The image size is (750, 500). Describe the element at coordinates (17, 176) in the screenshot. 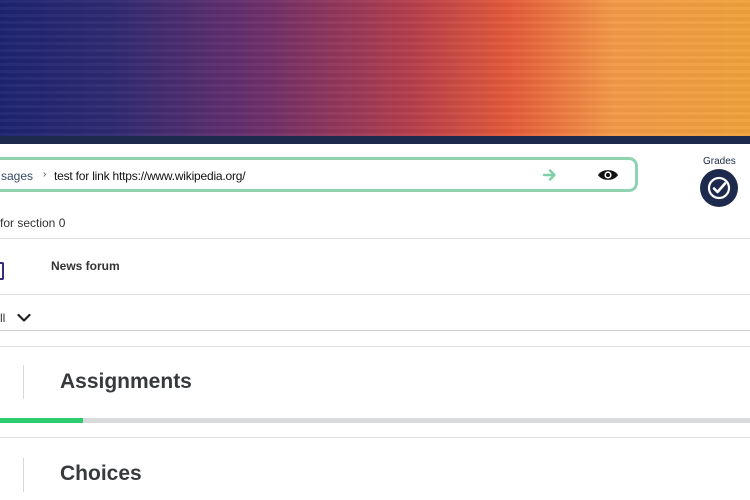

I see `breadcrumb-item-messages: sages` at that location.